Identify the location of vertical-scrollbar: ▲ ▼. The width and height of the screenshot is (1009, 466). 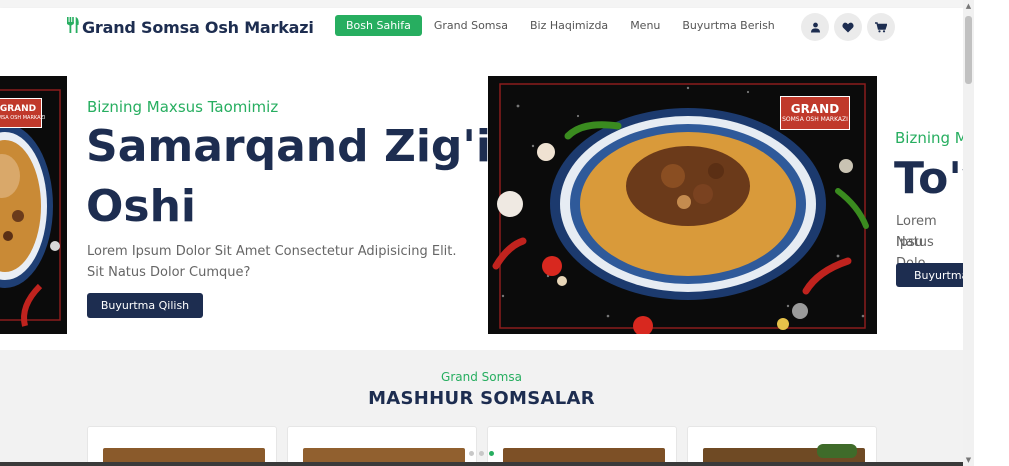
(968, 233).